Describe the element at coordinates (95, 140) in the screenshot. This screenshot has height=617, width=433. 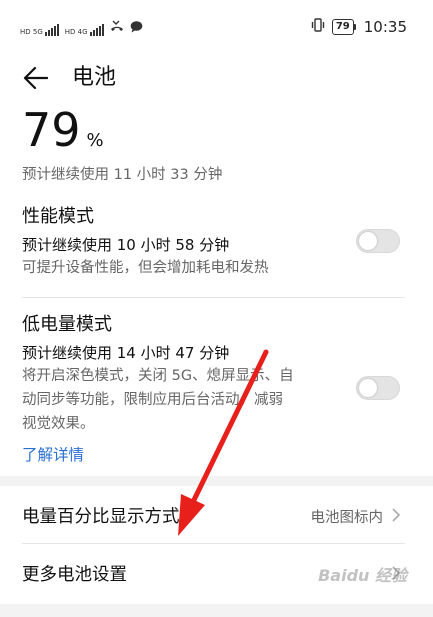
I see `battery-level-unit: %` at that location.